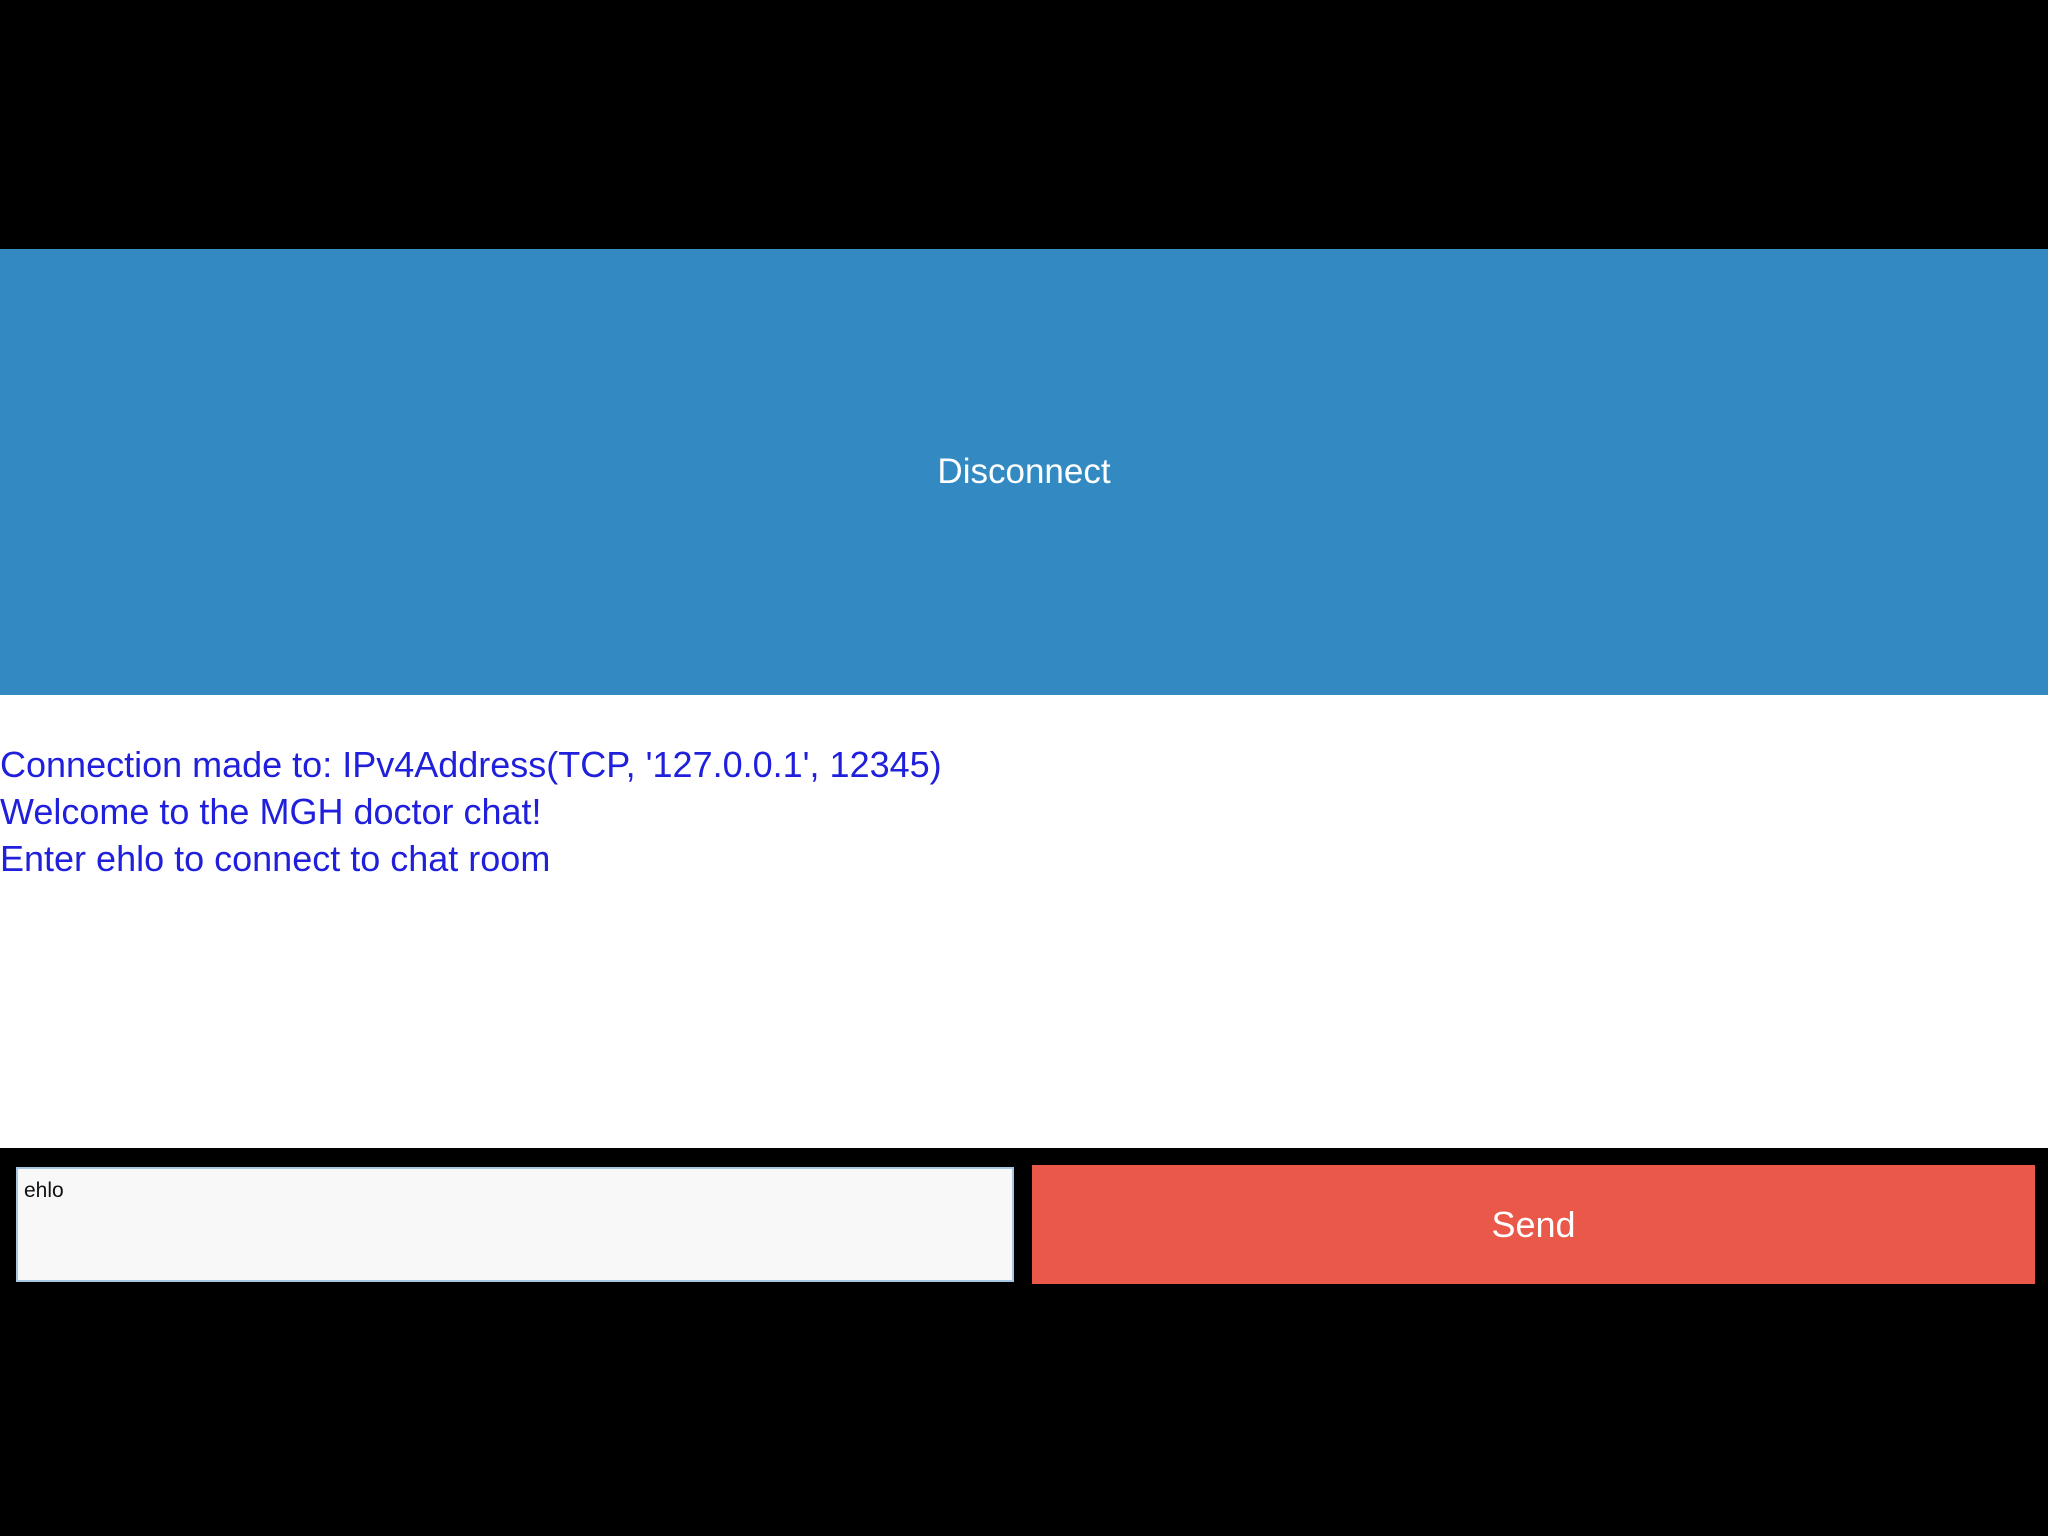 The height and width of the screenshot is (1536, 2048). I want to click on chat-message: Enter ehlo to connect to chat room, so click(275, 858).